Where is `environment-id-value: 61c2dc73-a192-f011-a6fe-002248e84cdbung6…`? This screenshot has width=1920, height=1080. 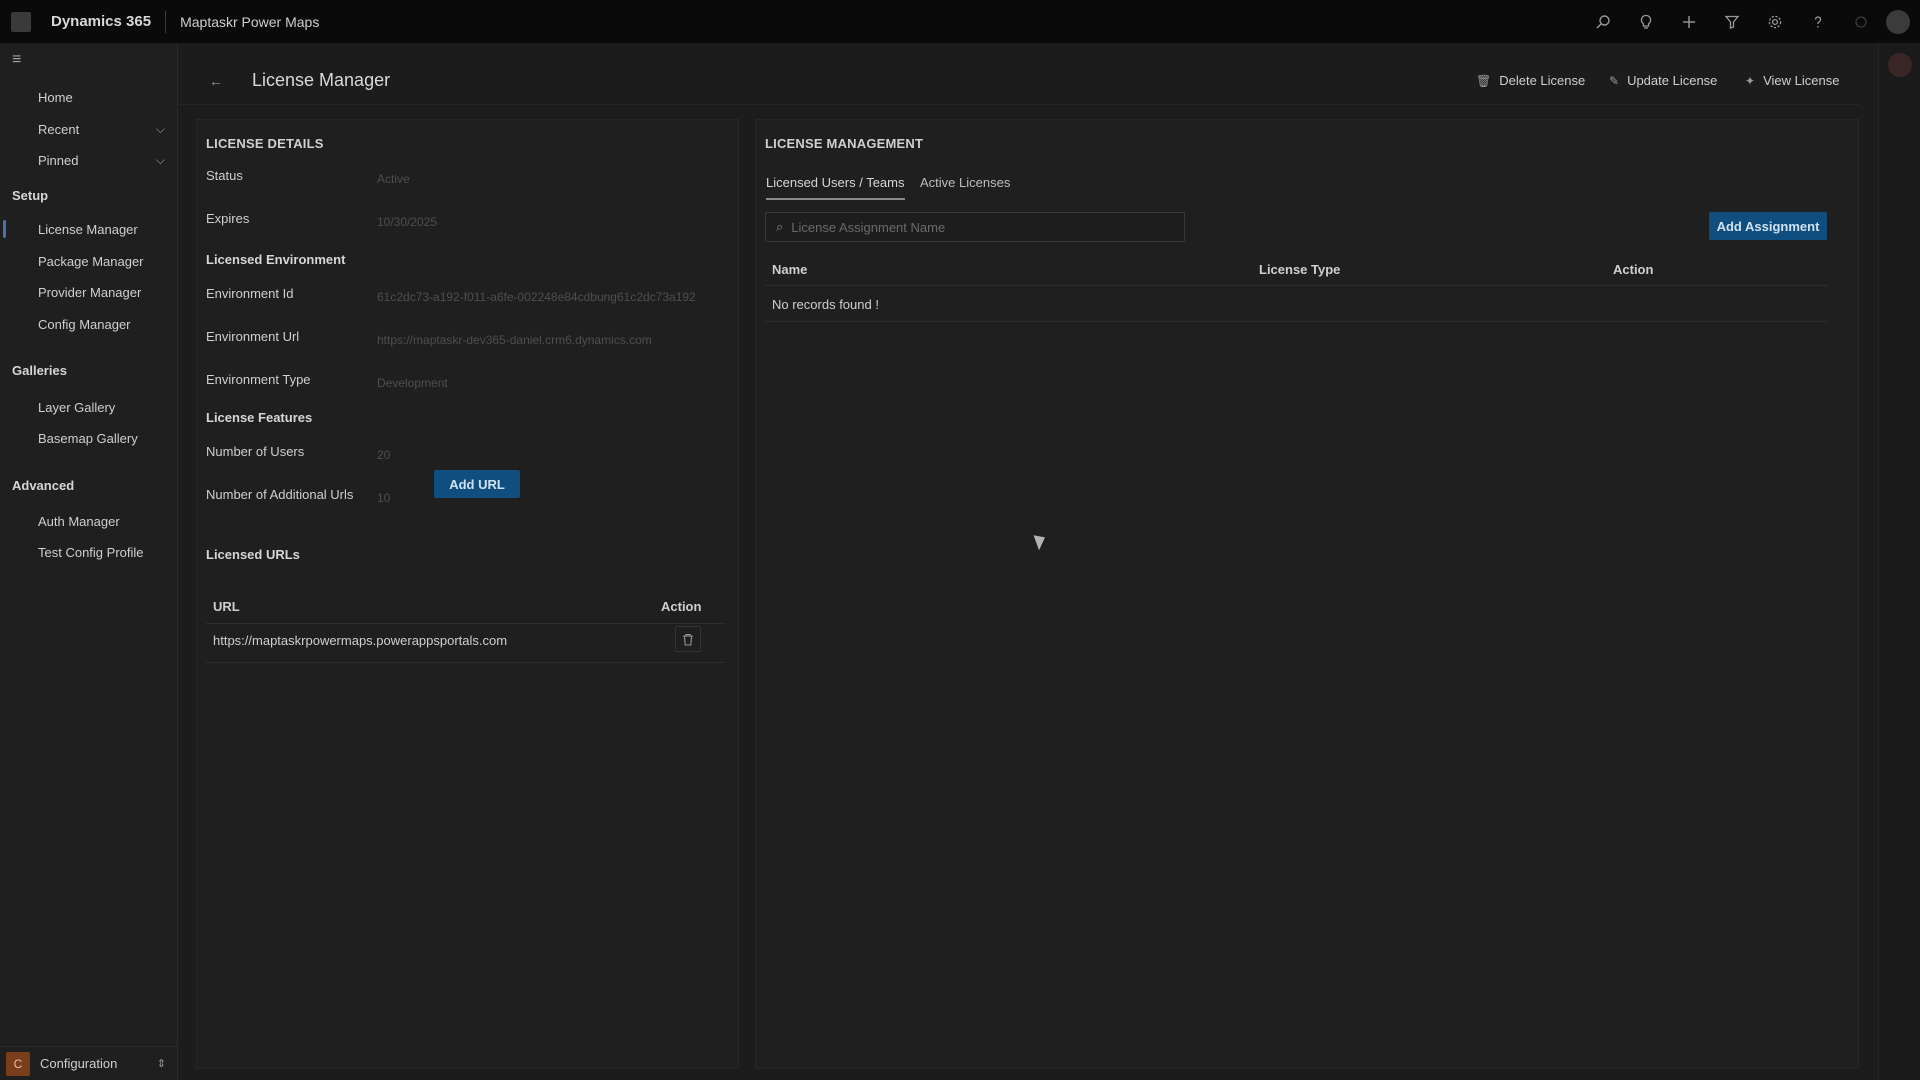 environment-id-value: 61c2dc73-a192-f011-a6fe-002248e84cdbung6… is located at coordinates (536, 297).